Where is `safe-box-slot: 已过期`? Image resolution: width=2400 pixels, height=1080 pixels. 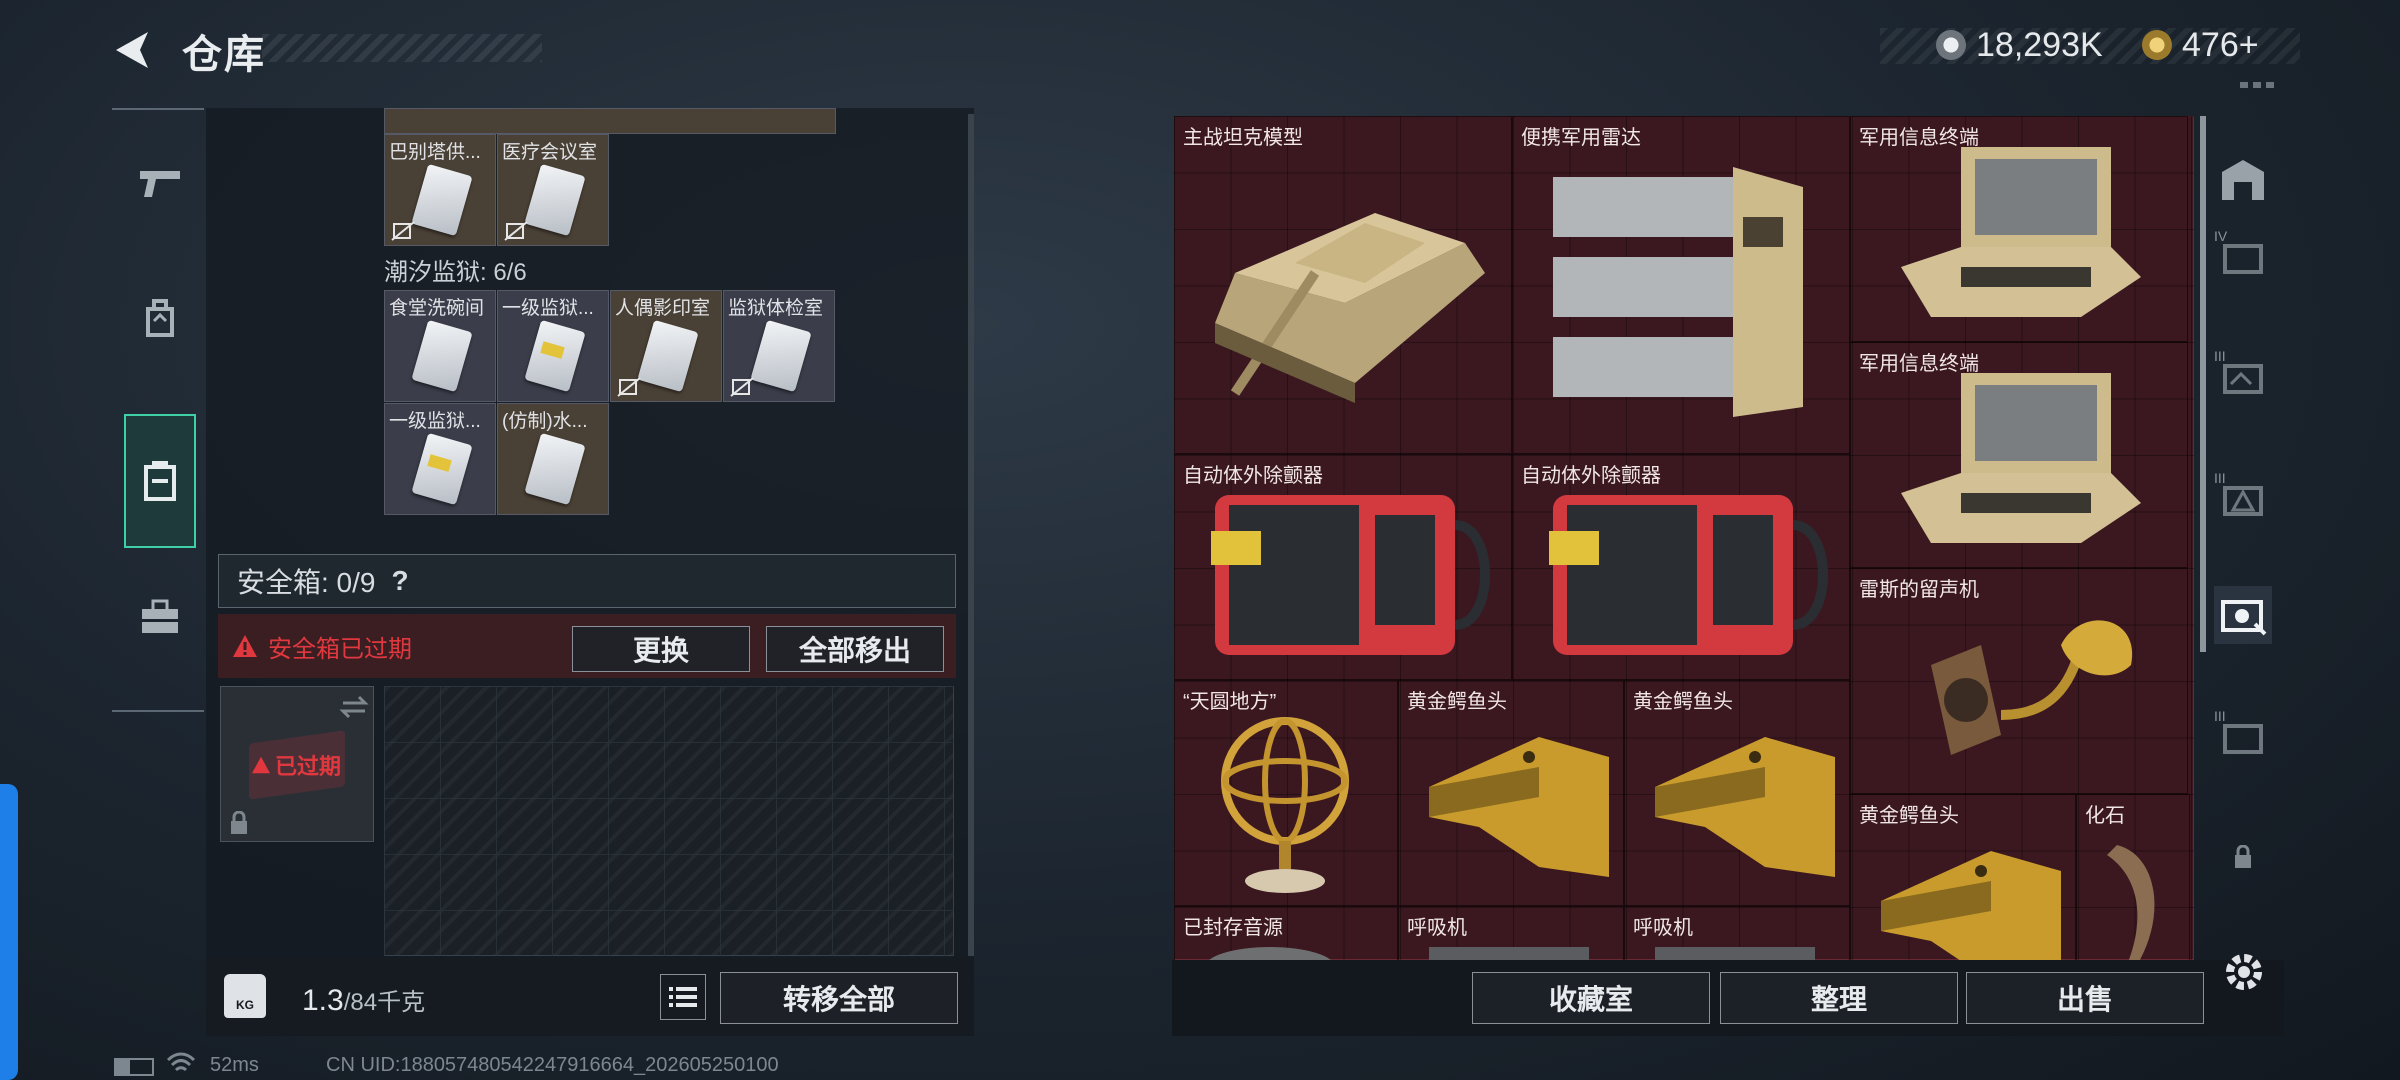
safe-box-slot: 已过期 is located at coordinates (297, 764).